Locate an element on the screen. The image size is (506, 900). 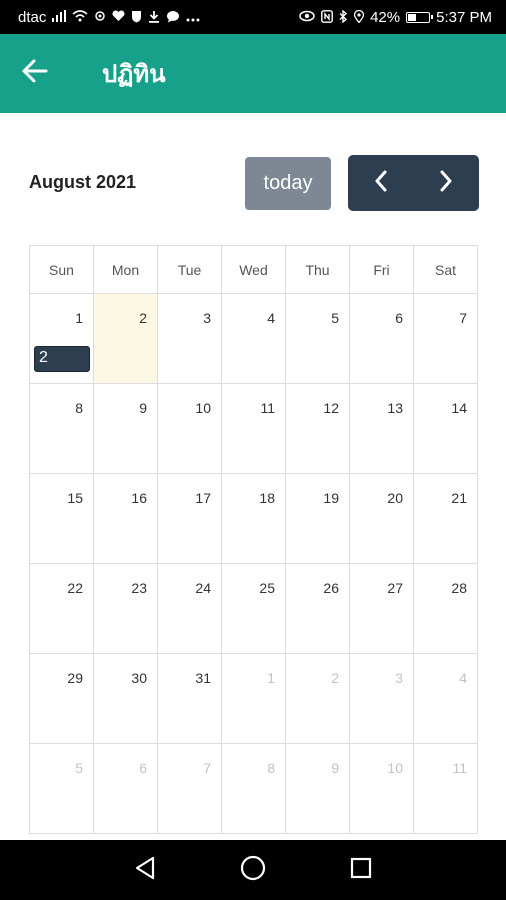
day-cell: 28 is located at coordinates (445, 608).